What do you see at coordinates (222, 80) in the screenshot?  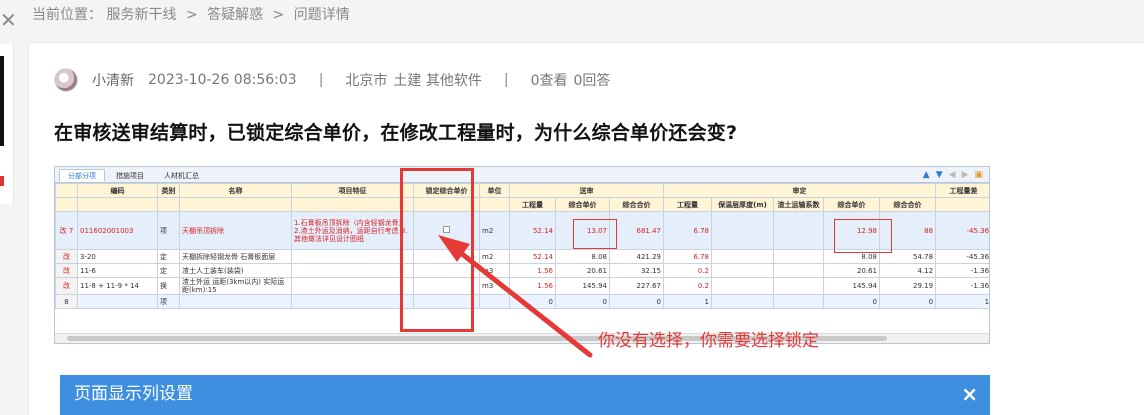 I see `post-datetime: 2023-10-26 08:56:03` at bounding box center [222, 80].